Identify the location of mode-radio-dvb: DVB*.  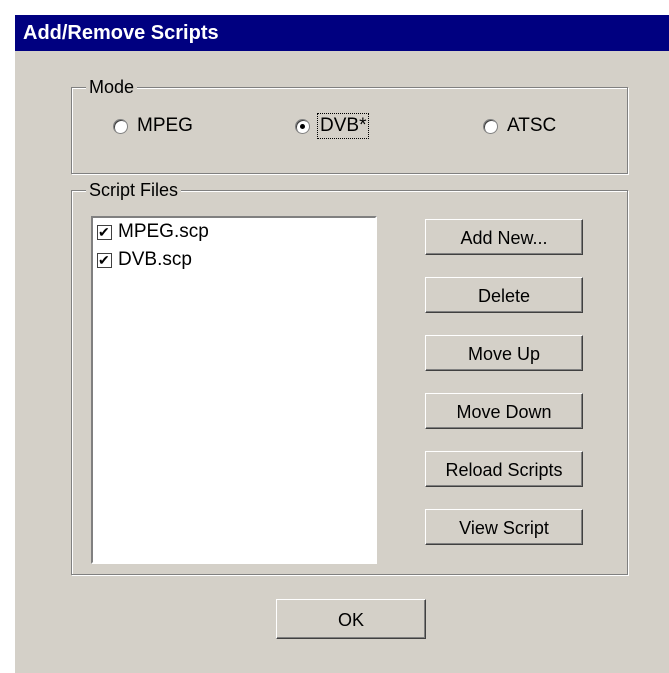
(332, 126).